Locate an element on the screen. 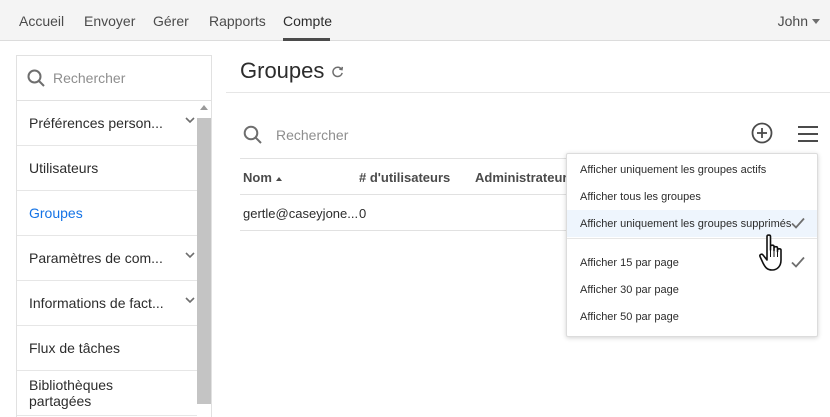 This screenshot has height=417, width=830. column-header-label: Nom is located at coordinates (257, 177).